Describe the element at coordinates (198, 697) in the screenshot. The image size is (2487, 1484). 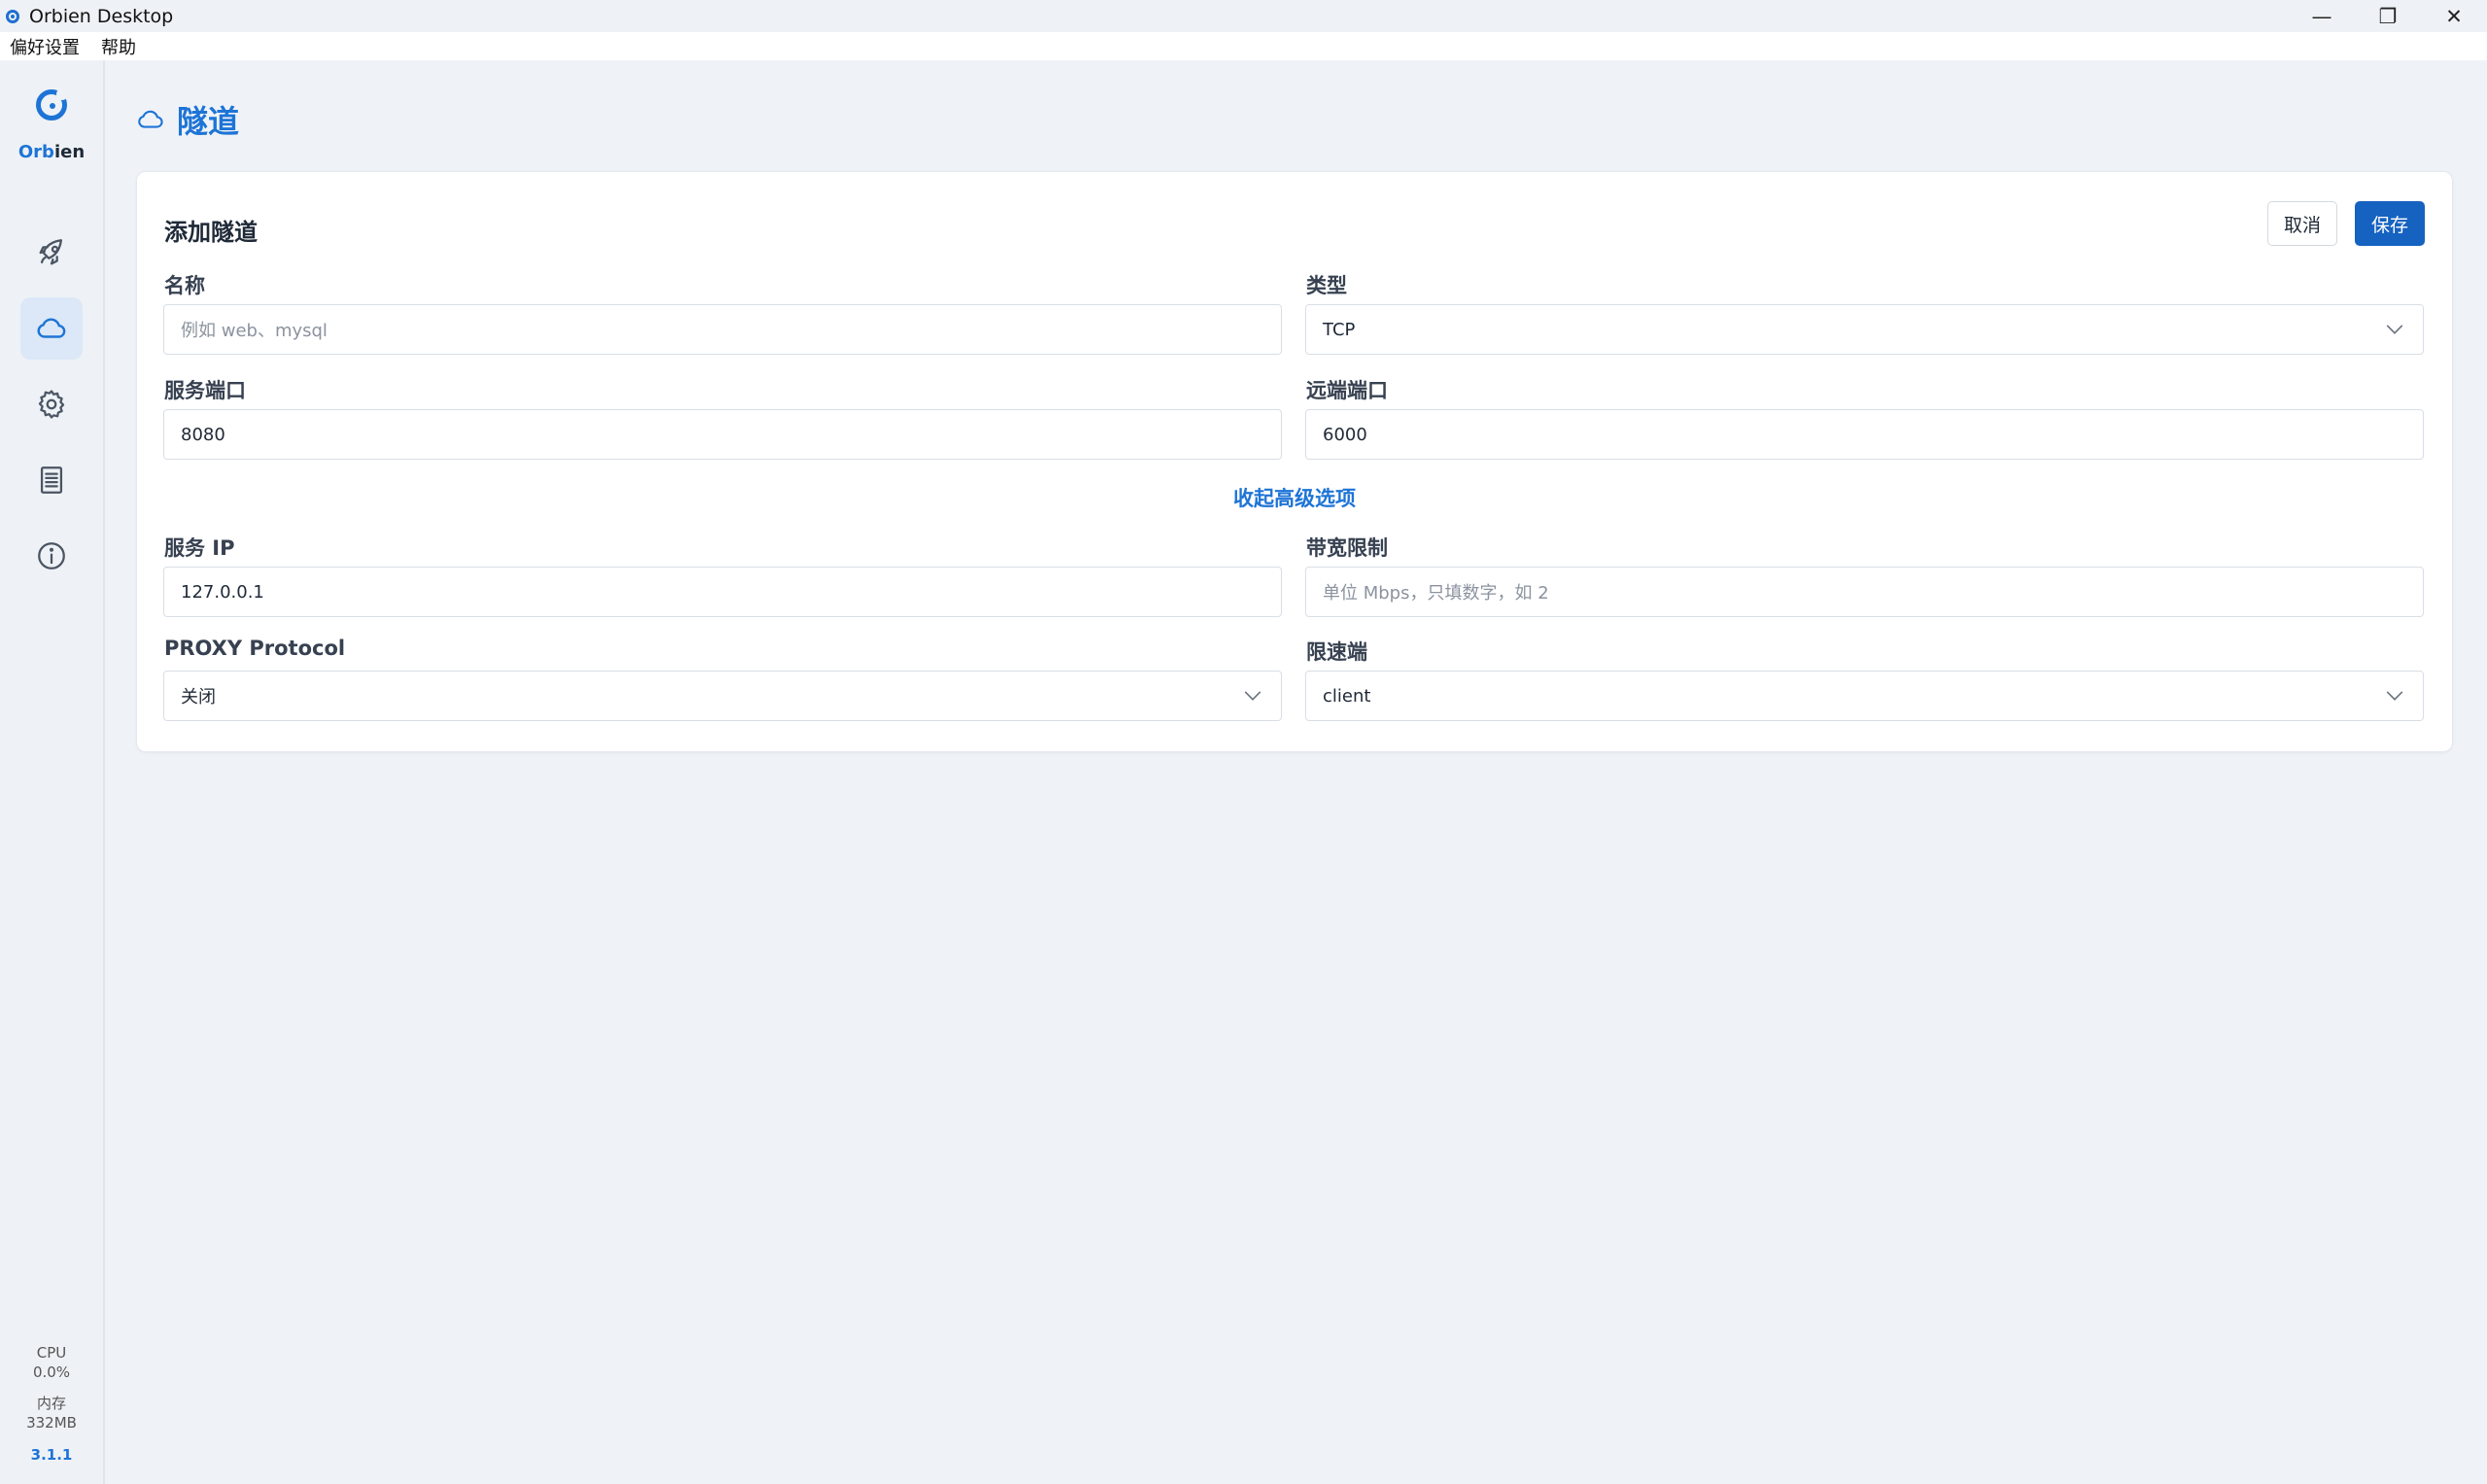
I see `proxy-protocol-value: 关闭` at that location.